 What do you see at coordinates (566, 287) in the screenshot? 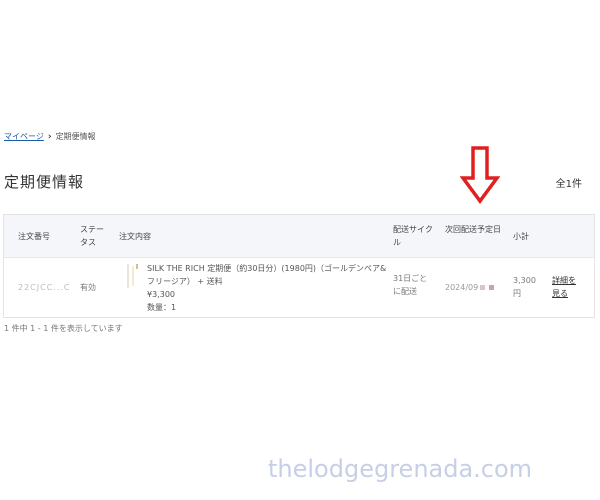
I see `detail-link: 詳細を見る` at bounding box center [566, 287].